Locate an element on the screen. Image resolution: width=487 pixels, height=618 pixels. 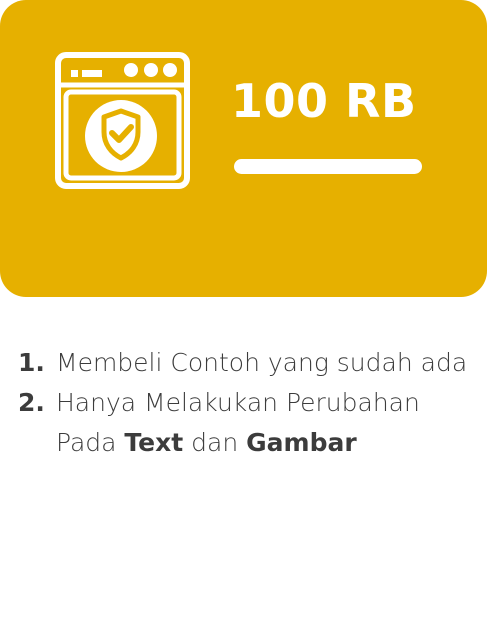
term-text-mid: dan is located at coordinates (215, 442).